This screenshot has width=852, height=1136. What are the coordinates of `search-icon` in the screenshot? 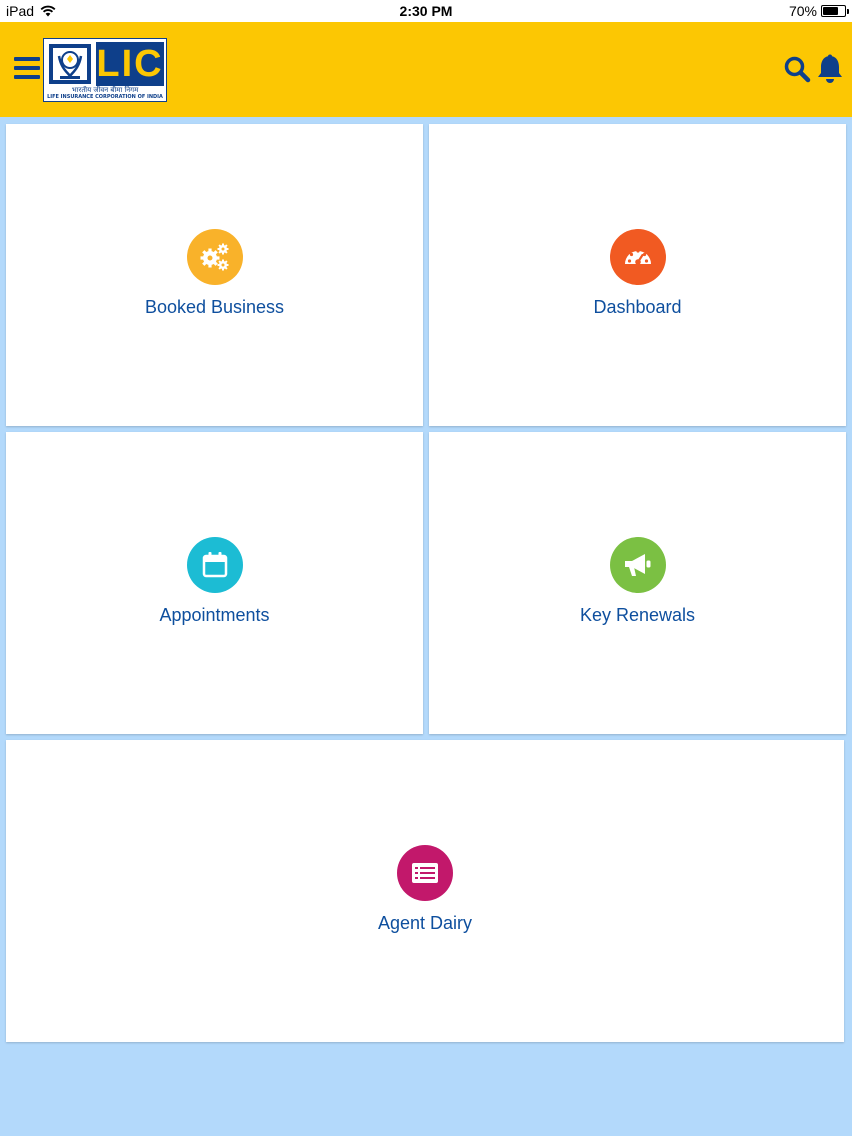 It's located at (797, 69).